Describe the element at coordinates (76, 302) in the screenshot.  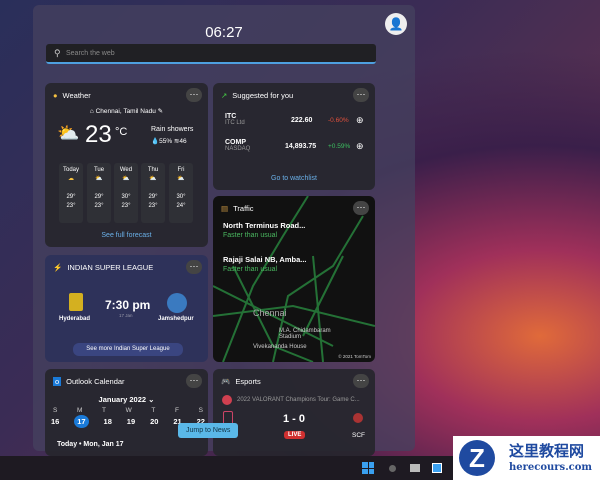
I see `hyderabad-crest-icon` at that location.